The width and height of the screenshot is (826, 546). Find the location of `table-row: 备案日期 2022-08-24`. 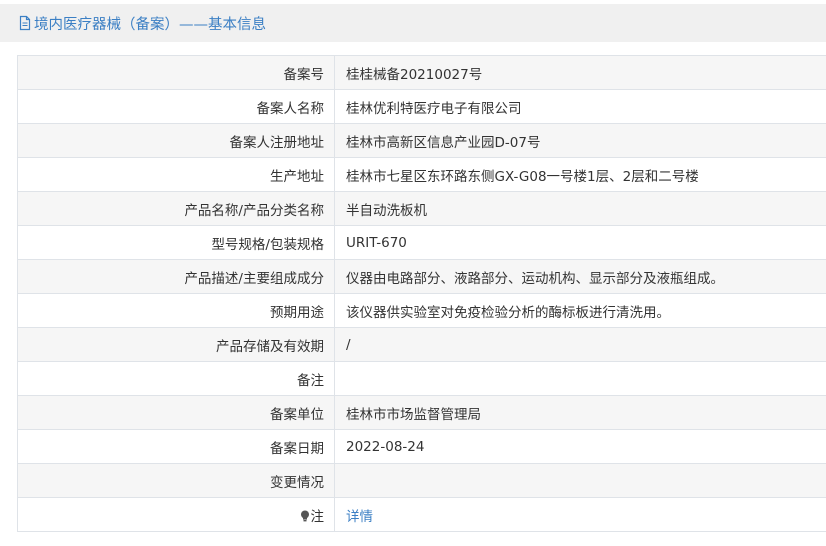

table-row: 备案日期 2022-08-24 is located at coordinates (421, 446).